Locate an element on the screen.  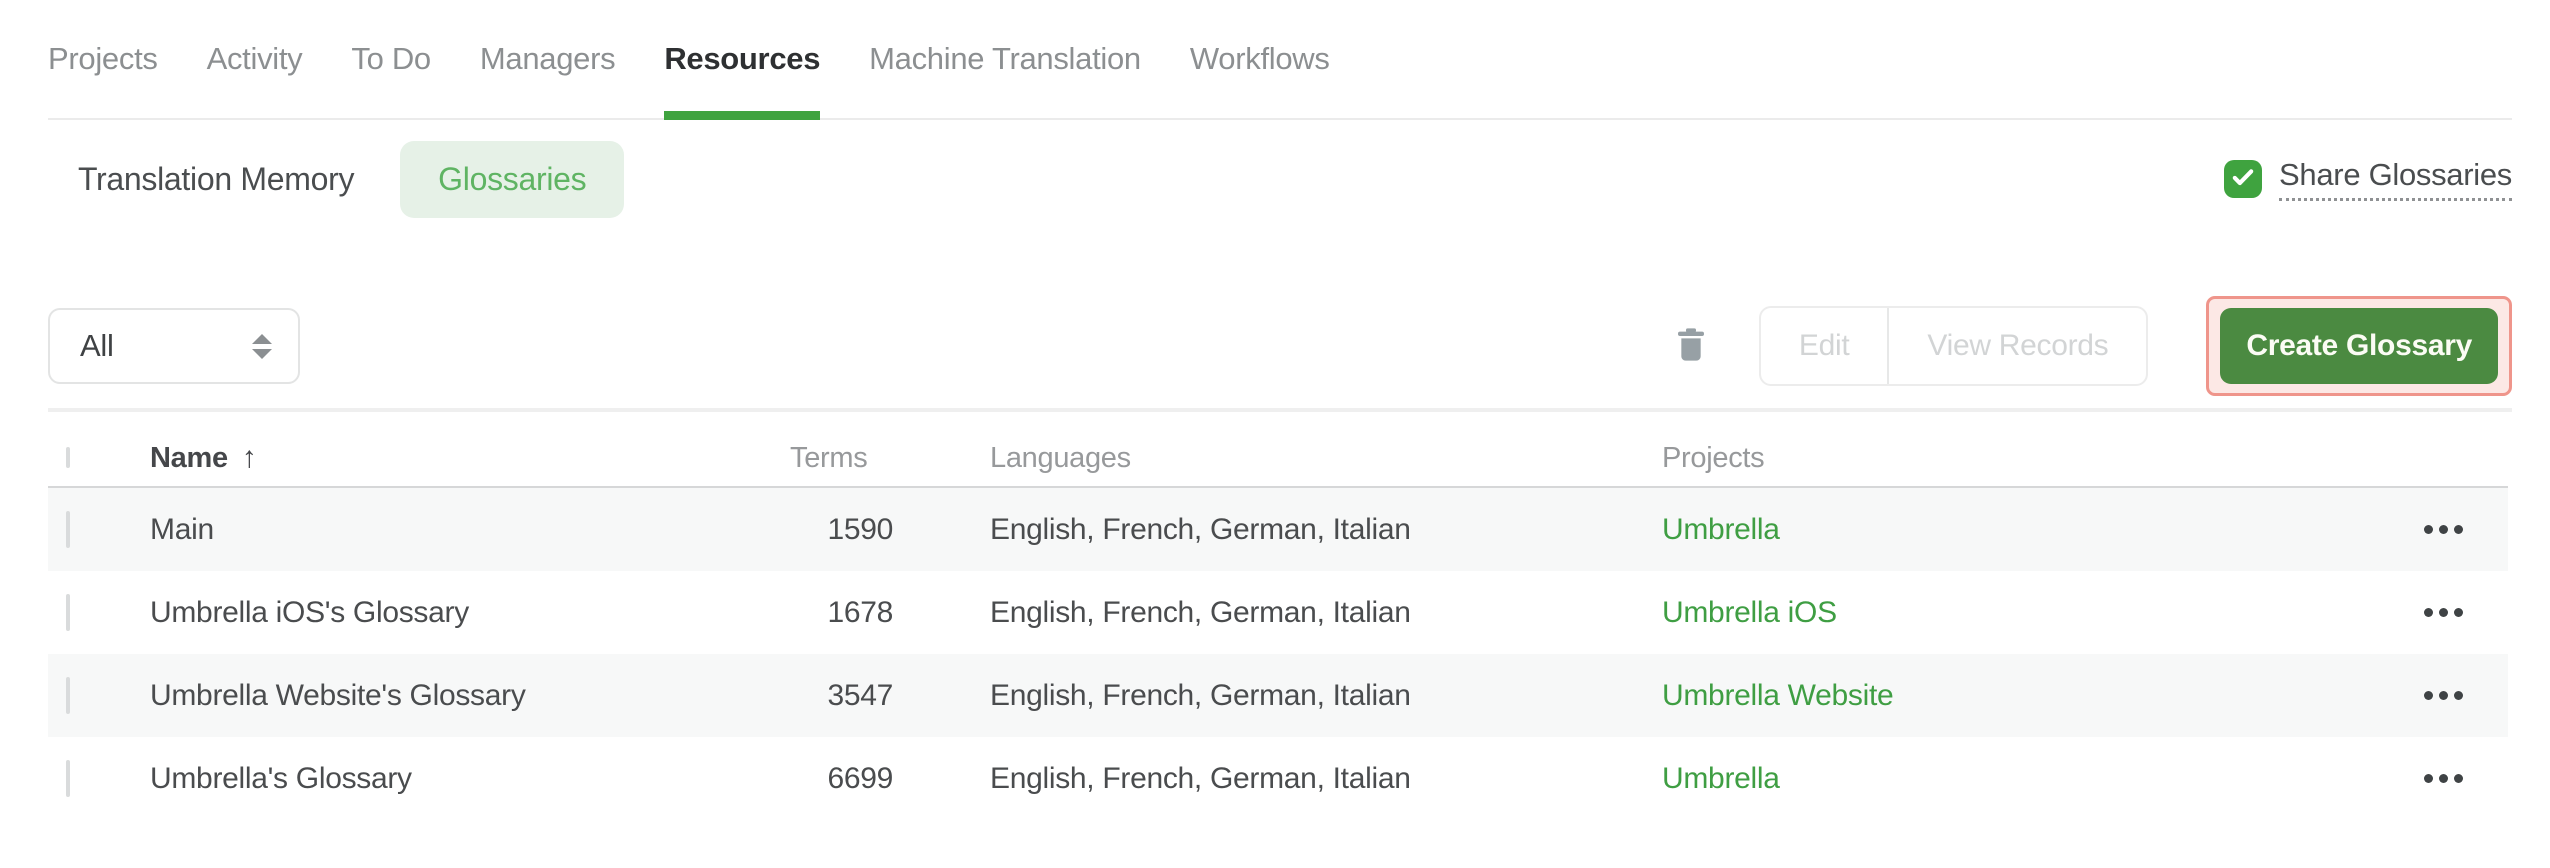
sort-ascending-icon: ↑ is located at coordinates (249, 457).